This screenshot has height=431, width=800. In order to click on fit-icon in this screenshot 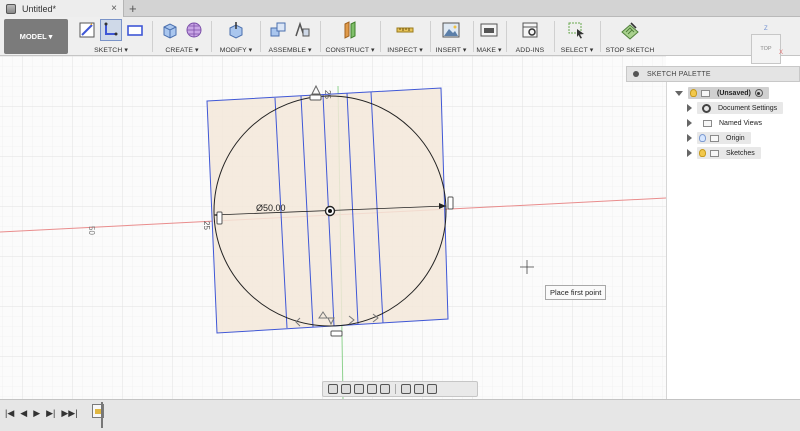, I will do `click(385, 389)`.